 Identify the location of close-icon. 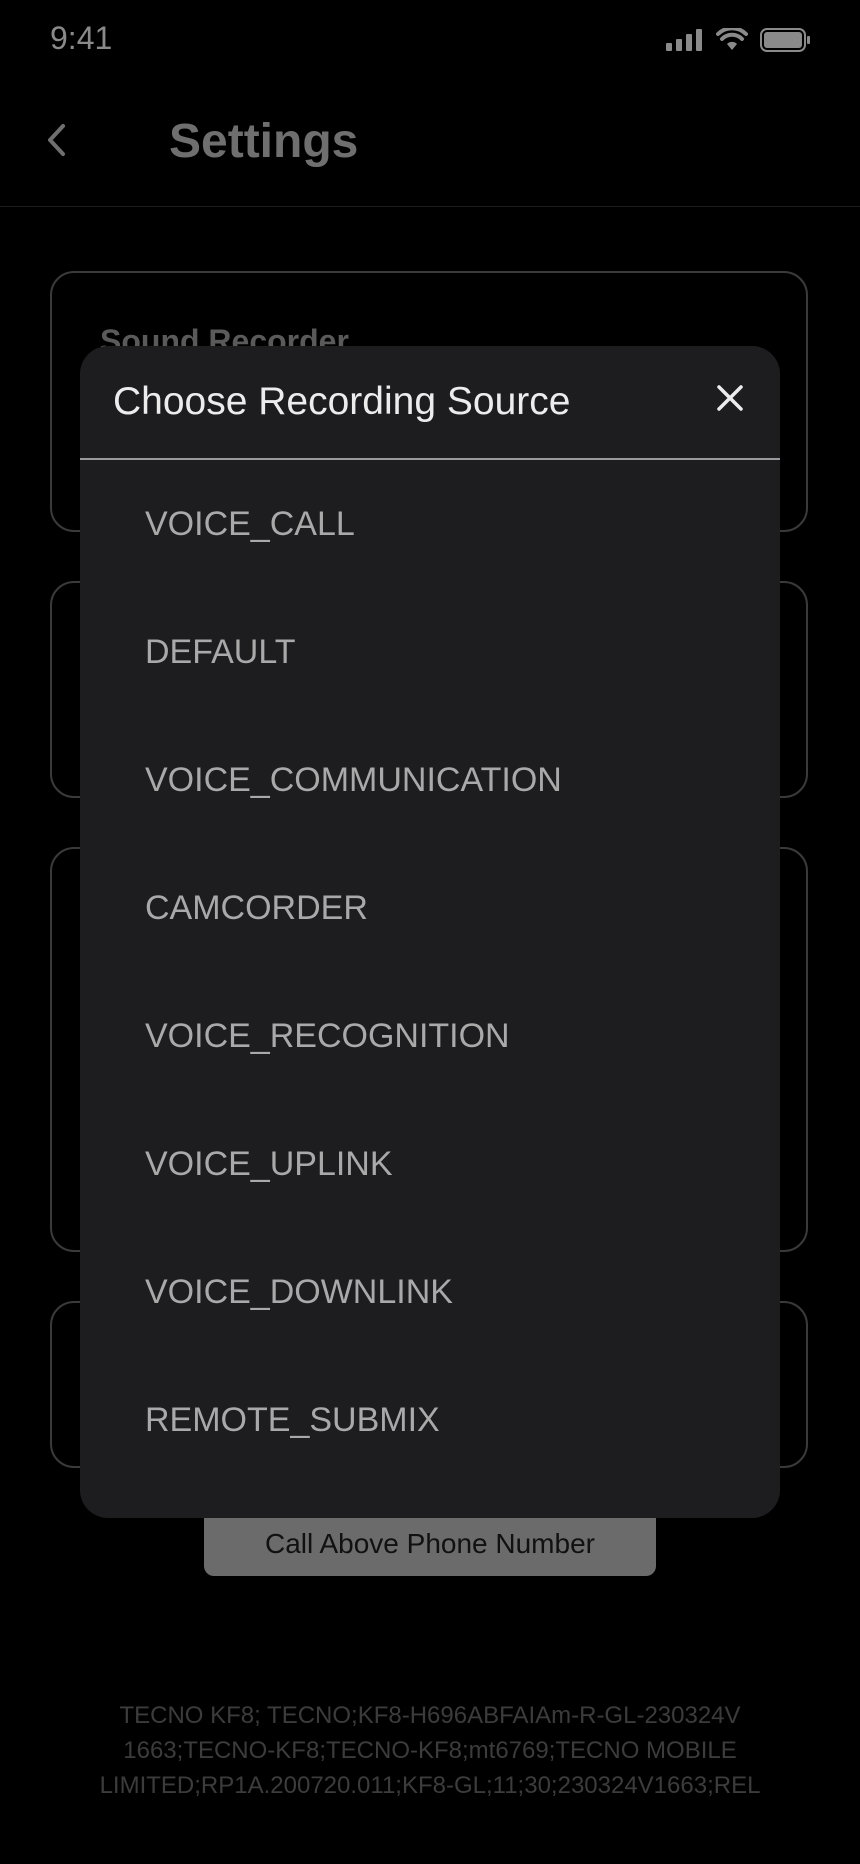
(730, 400).